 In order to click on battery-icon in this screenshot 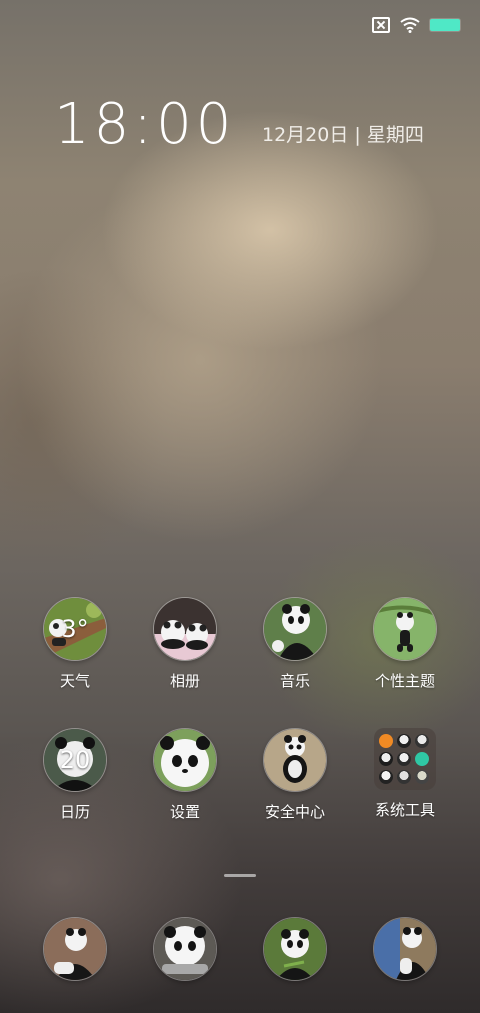, I will do `click(445, 25)`.